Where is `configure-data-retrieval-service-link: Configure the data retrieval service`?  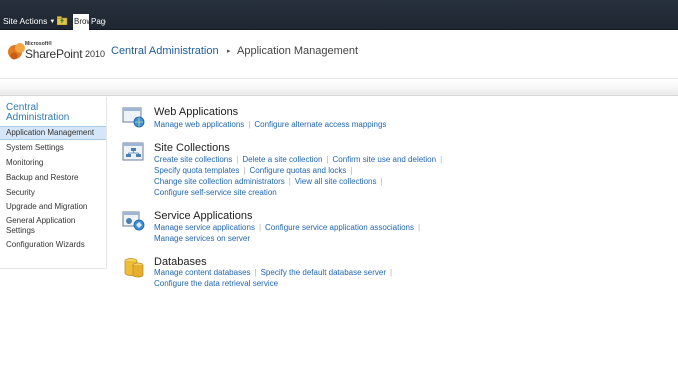
configure-data-retrieval-service-link: Configure the data retrieval service is located at coordinates (216, 283).